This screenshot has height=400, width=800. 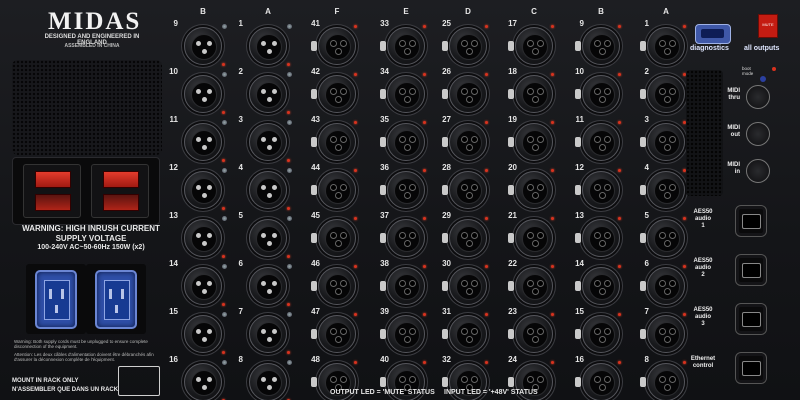 What do you see at coordinates (406, 11) in the screenshot?
I see `input-column-header: E` at bounding box center [406, 11].